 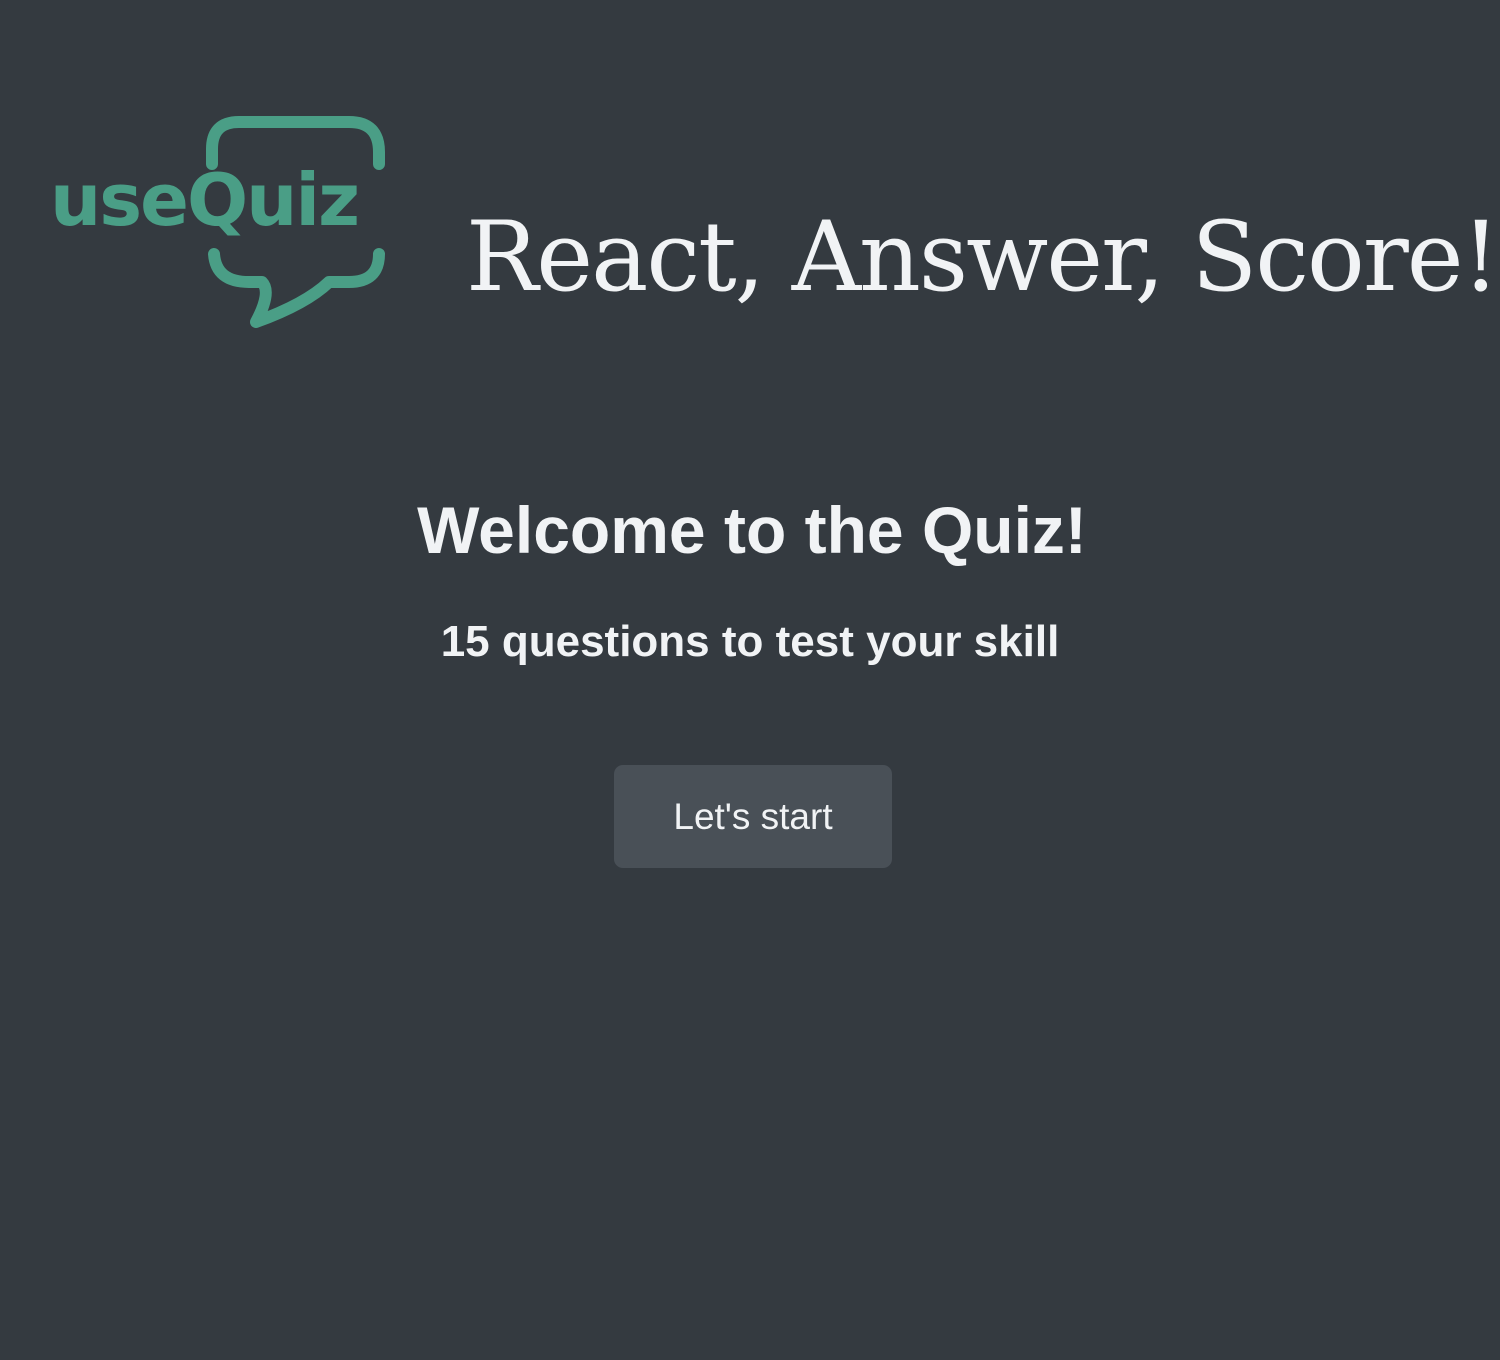 What do you see at coordinates (983, 257) in the screenshot?
I see `tagline: React, Answer, Score!` at bounding box center [983, 257].